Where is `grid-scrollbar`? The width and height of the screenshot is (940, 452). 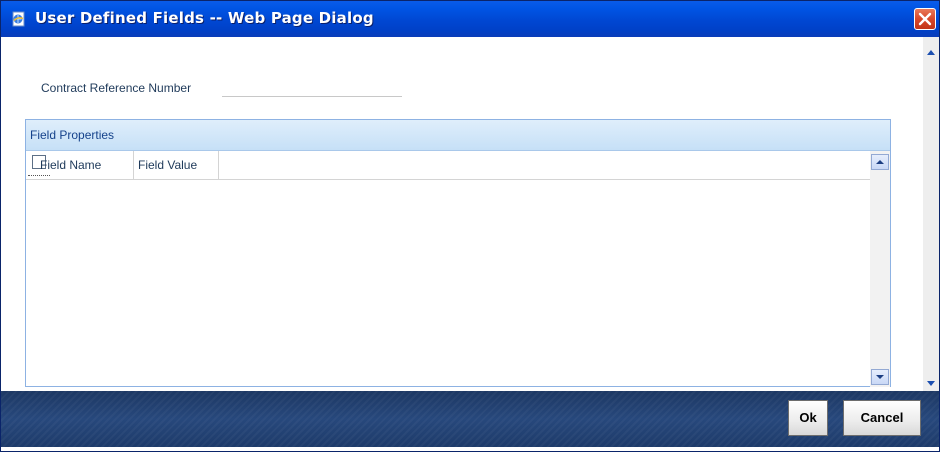
grid-scrollbar is located at coordinates (880, 269).